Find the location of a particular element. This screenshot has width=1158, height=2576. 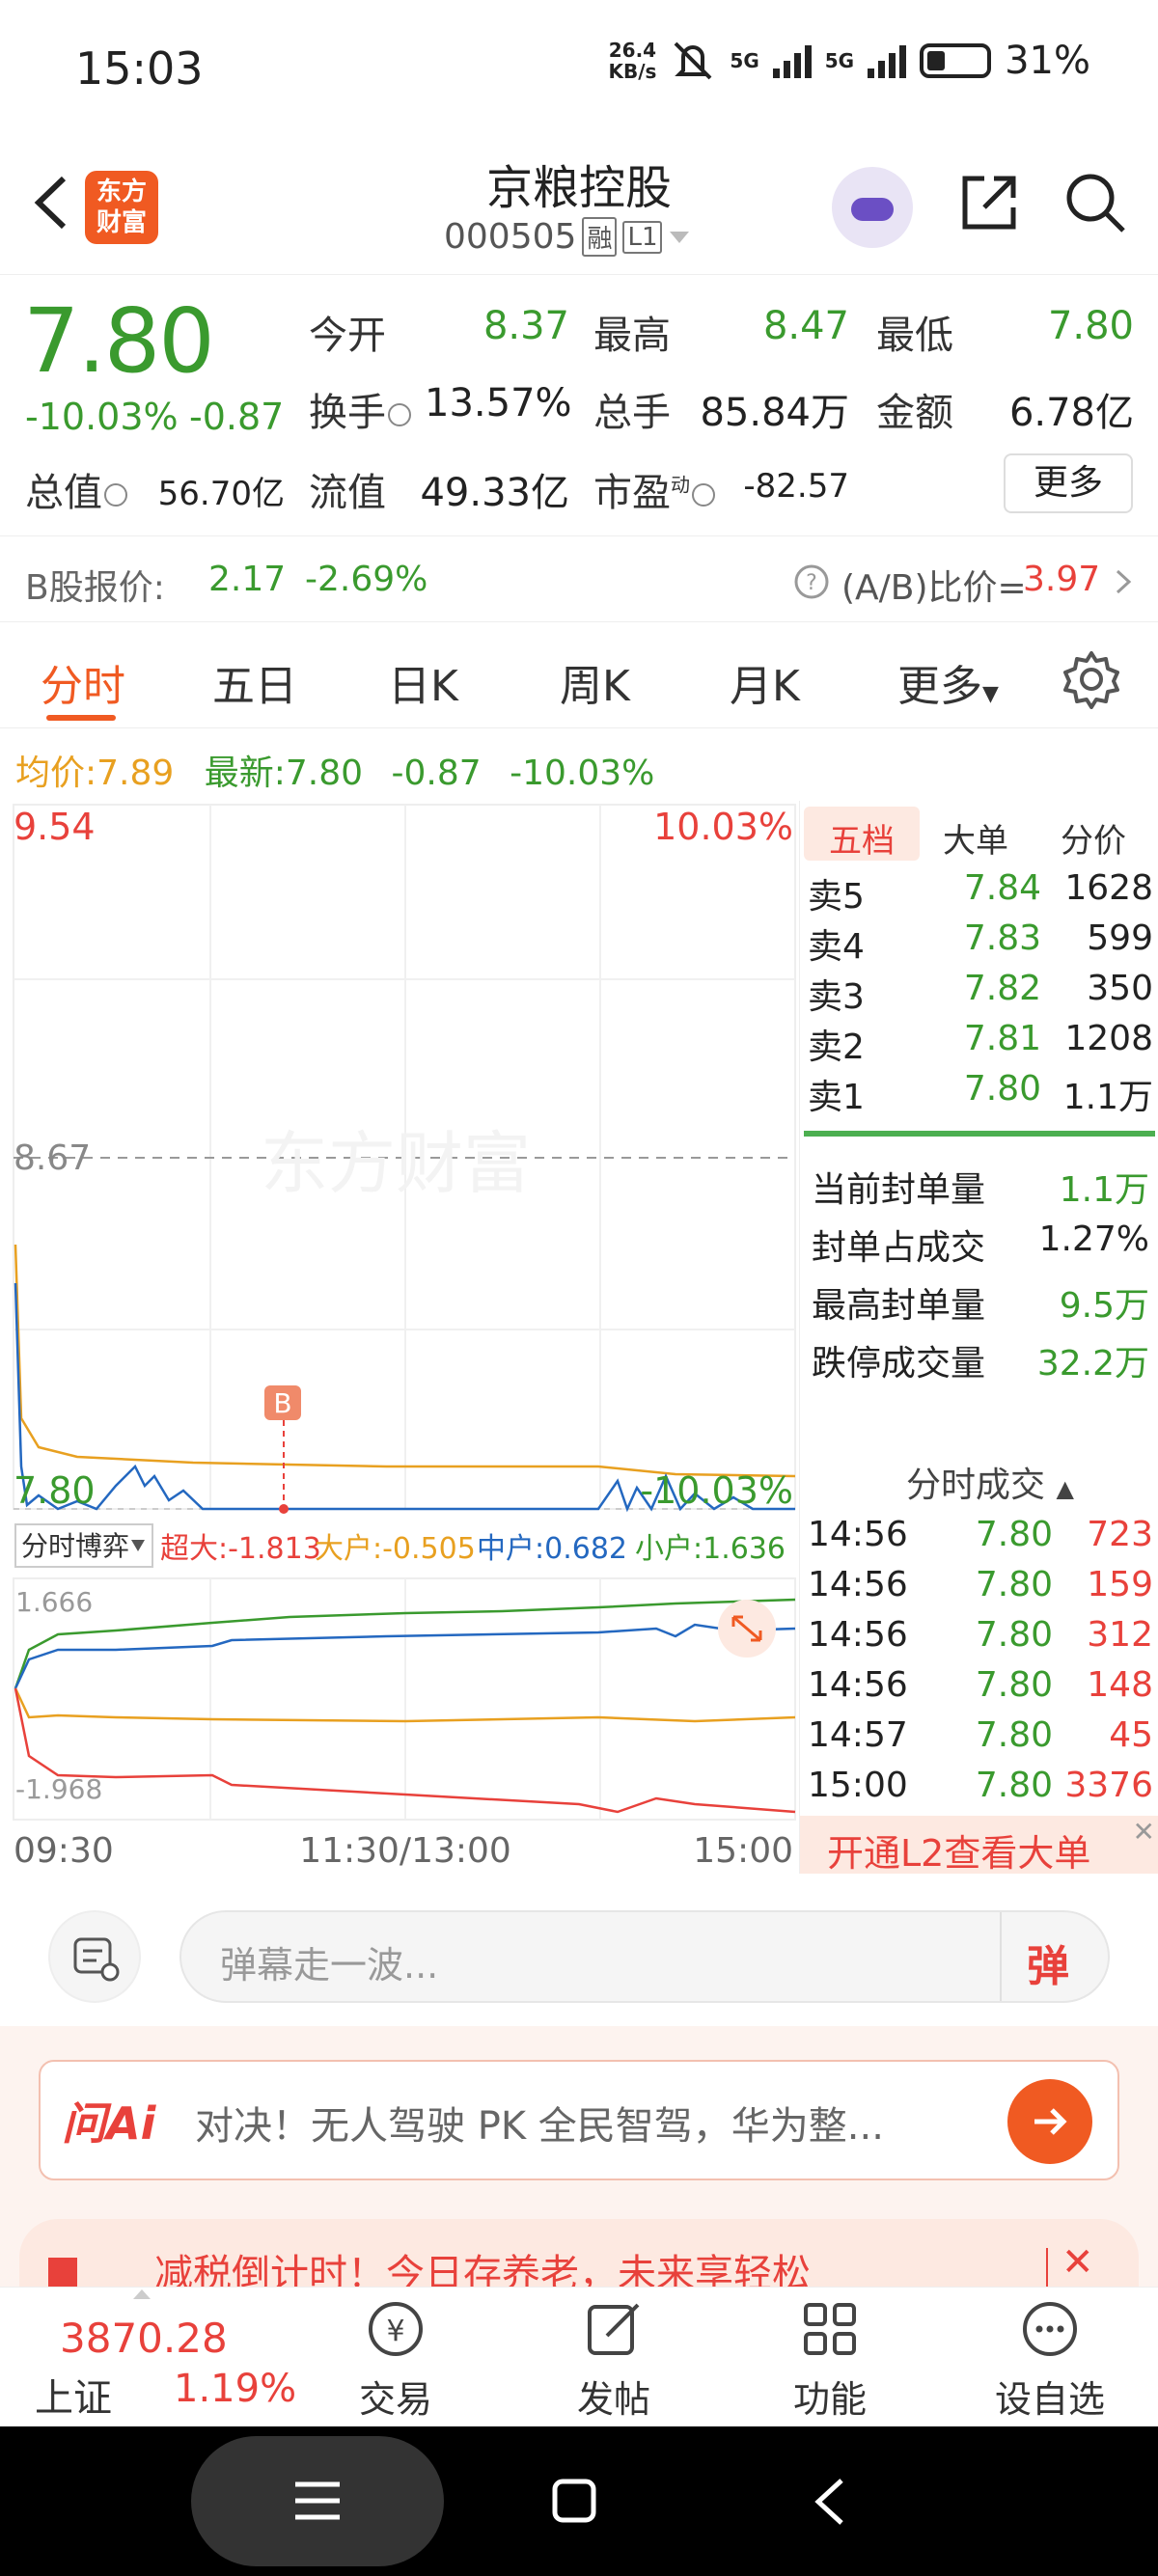

promo-banner: 减税倒计时！今日存养老，未来享轻松 ✕ is located at coordinates (579, 2253).